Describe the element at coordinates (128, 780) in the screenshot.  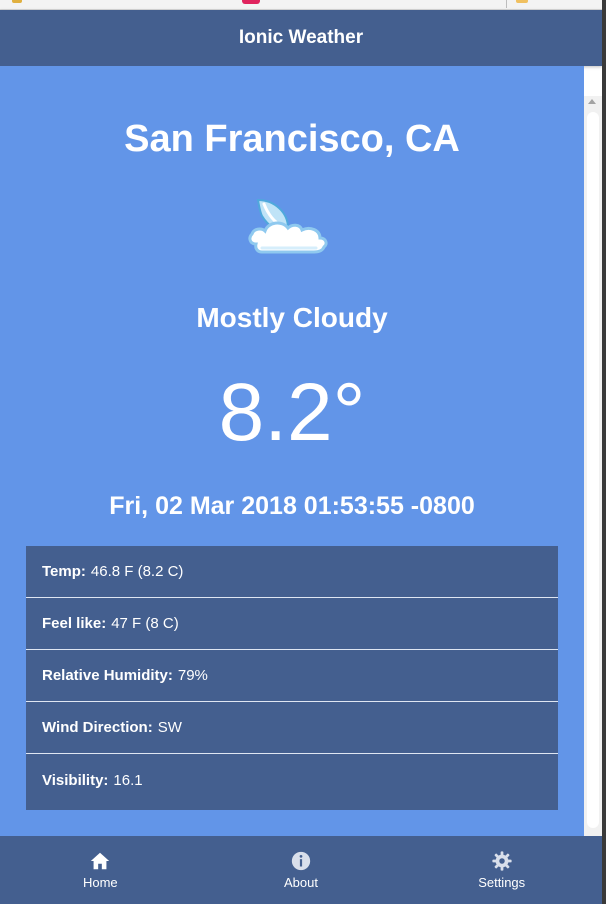
I see `detail-value: 16.1` at that location.